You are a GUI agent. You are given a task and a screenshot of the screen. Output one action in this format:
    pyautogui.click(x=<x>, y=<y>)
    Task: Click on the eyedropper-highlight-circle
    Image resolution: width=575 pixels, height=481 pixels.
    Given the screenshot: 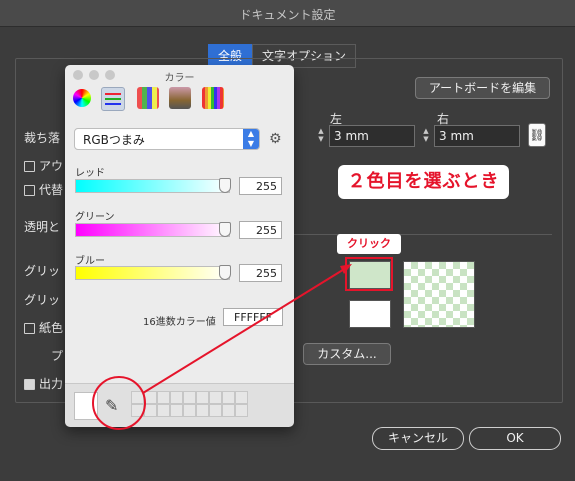 What is the action you would take?
    pyautogui.click(x=119, y=403)
    